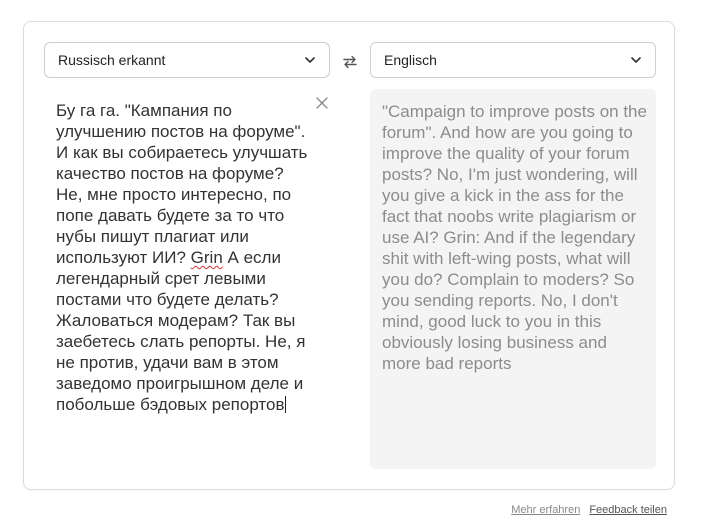 This screenshot has width=706, height=526. What do you see at coordinates (513, 60) in the screenshot?
I see `target-language-select: Englisch` at bounding box center [513, 60].